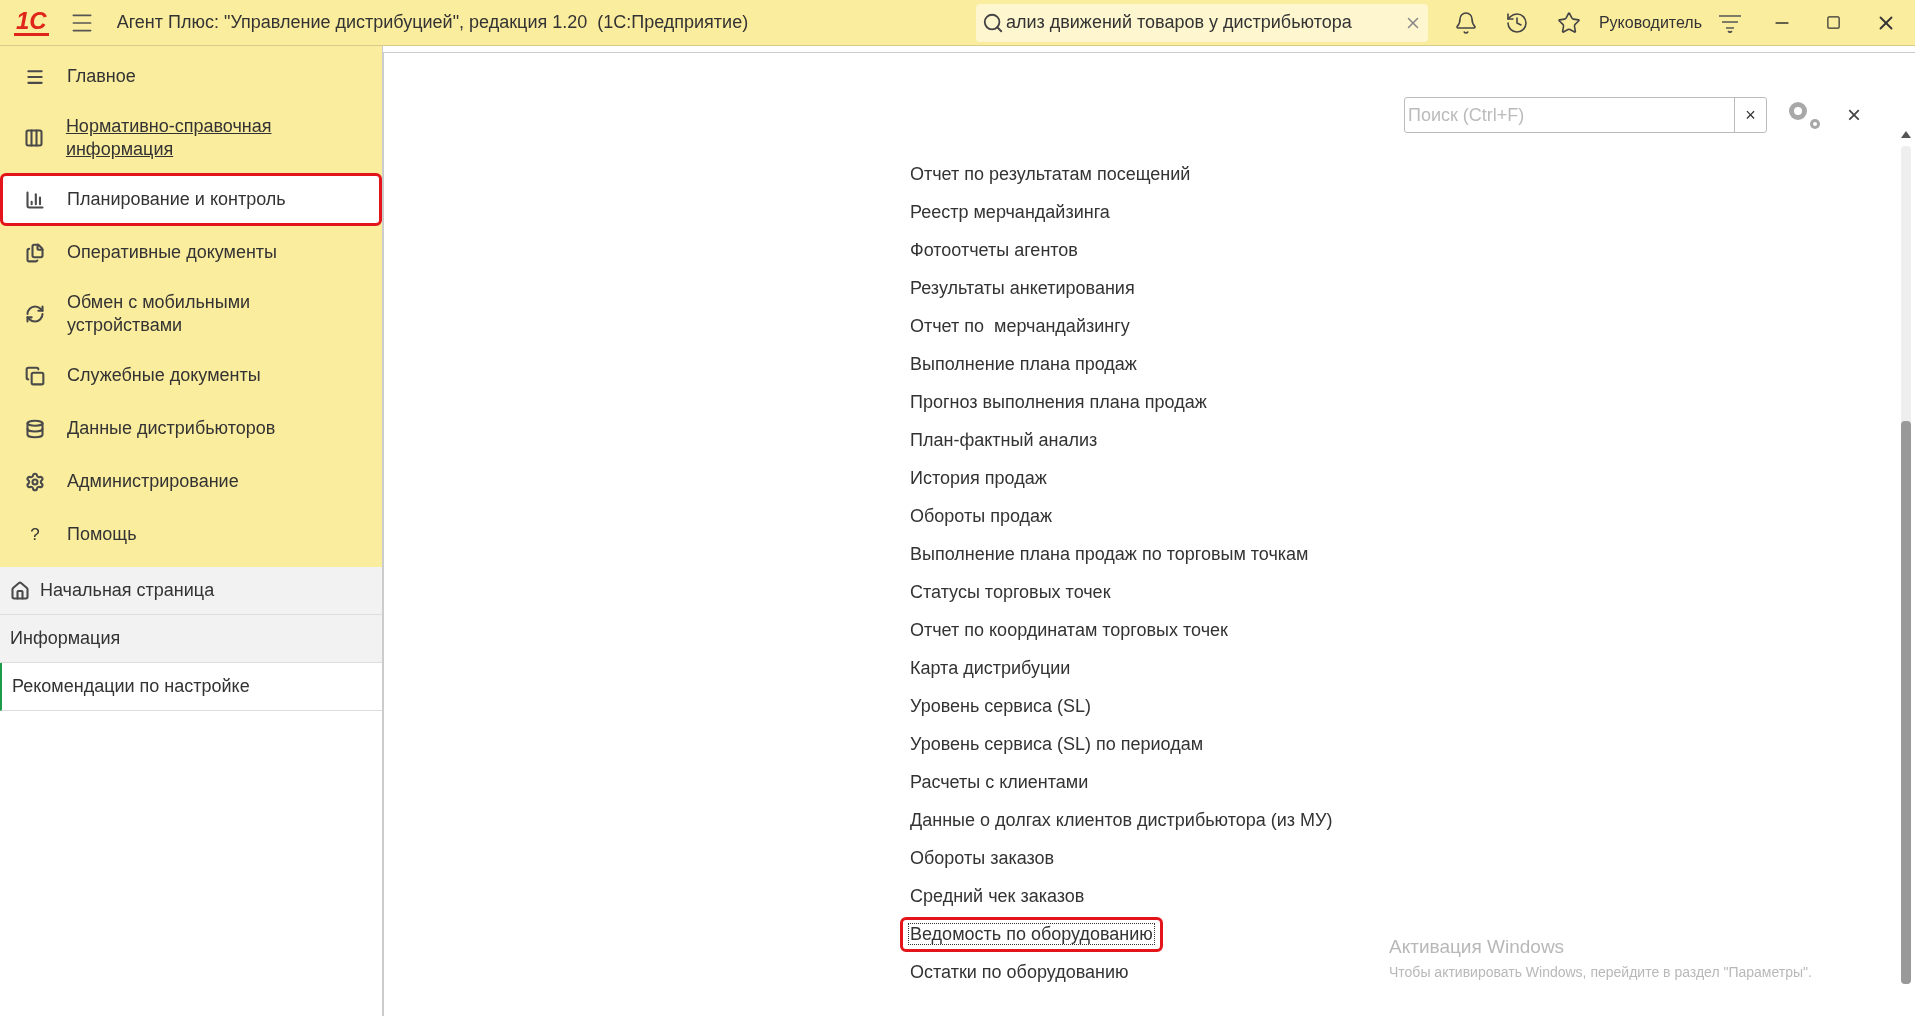 This screenshot has height=1016, width=1915. Describe the element at coordinates (172, 252) in the screenshot. I see `section-label: Оперативные документы` at that location.